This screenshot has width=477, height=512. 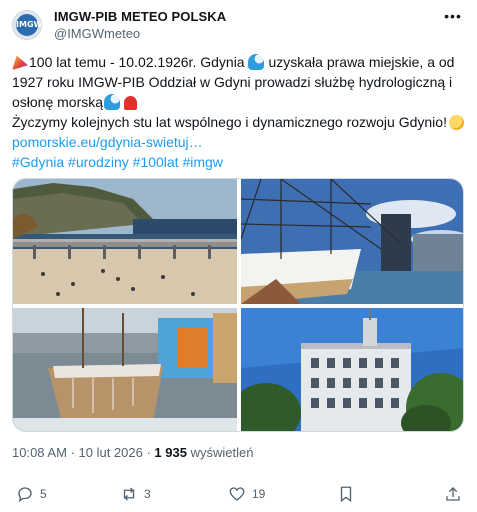 What do you see at coordinates (140, 16) in the screenshot?
I see `author-name: IMGW-PIB METEO POLSKA` at bounding box center [140, 16].